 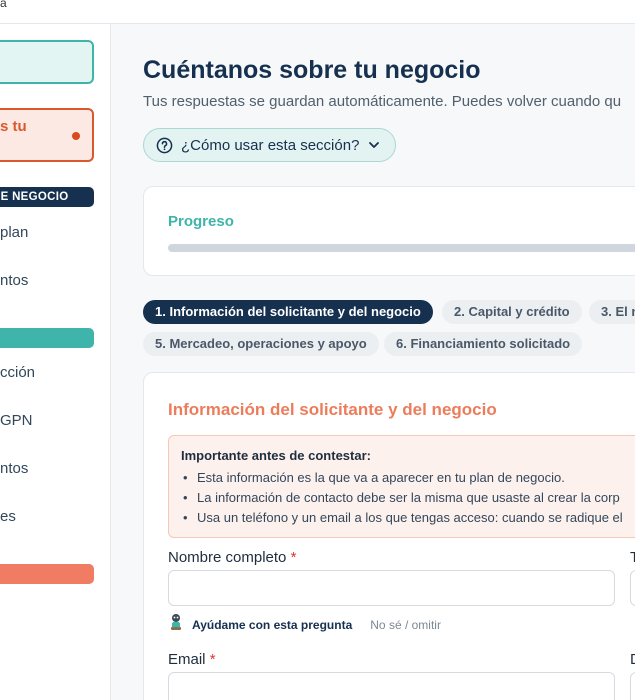 I want to click on right-column-input, so click(x=632, y=588).